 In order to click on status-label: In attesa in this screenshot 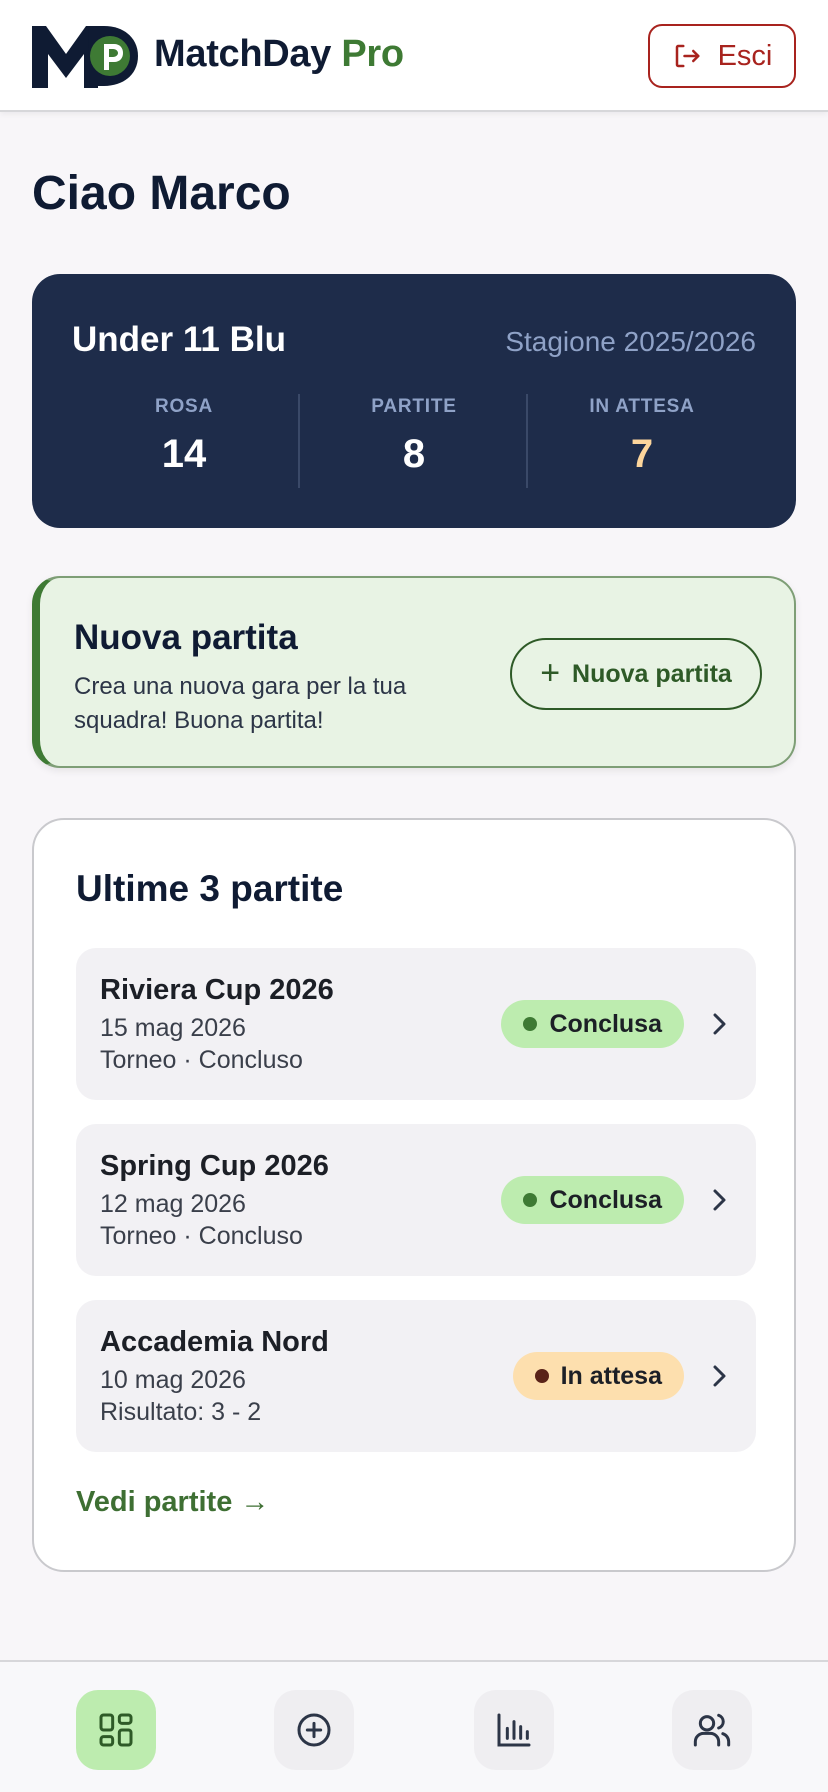, I will do `click(611, 1375)`.